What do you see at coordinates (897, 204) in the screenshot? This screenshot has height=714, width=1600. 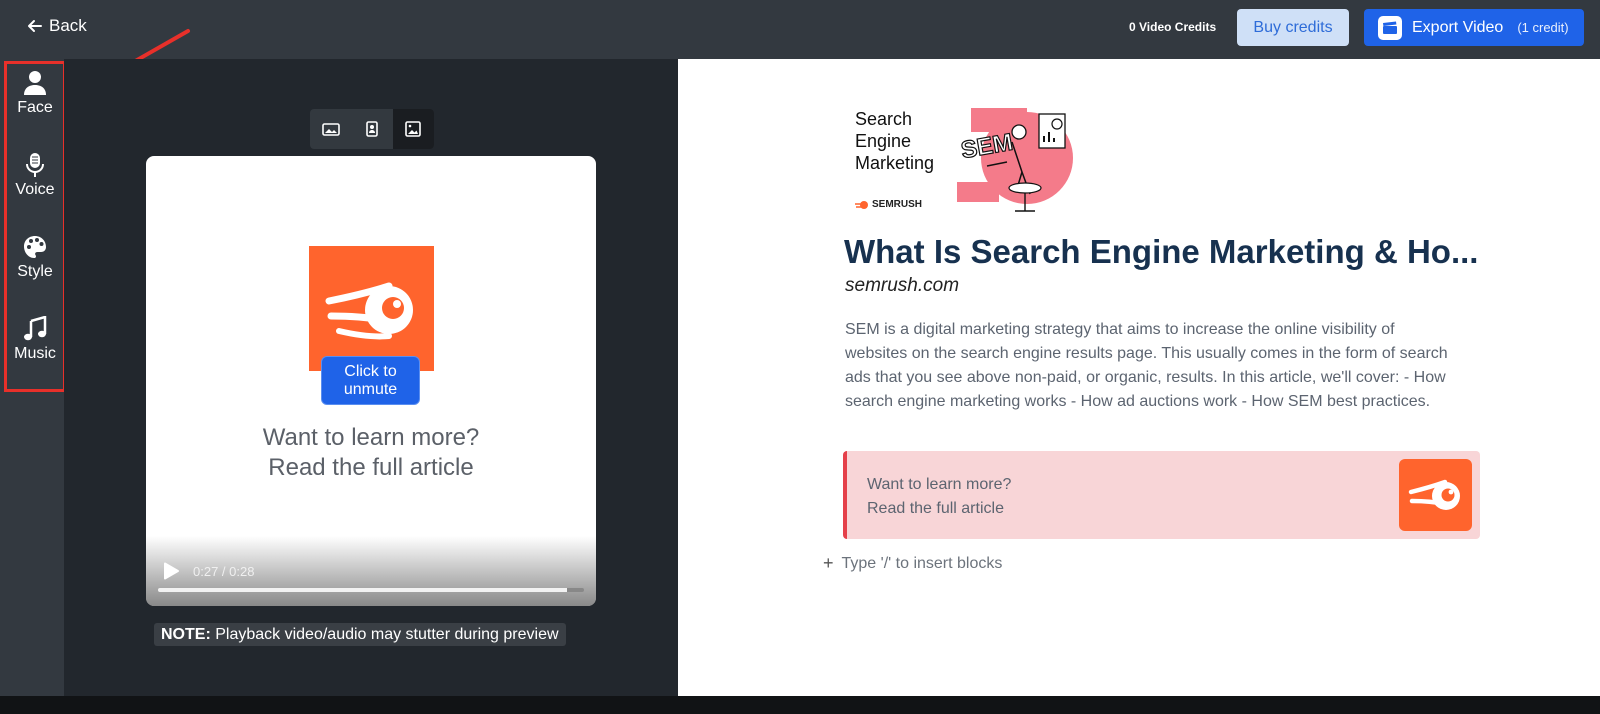 I see `semrush-brand-label: SEMRUSH` at bounding box center [897, 204].